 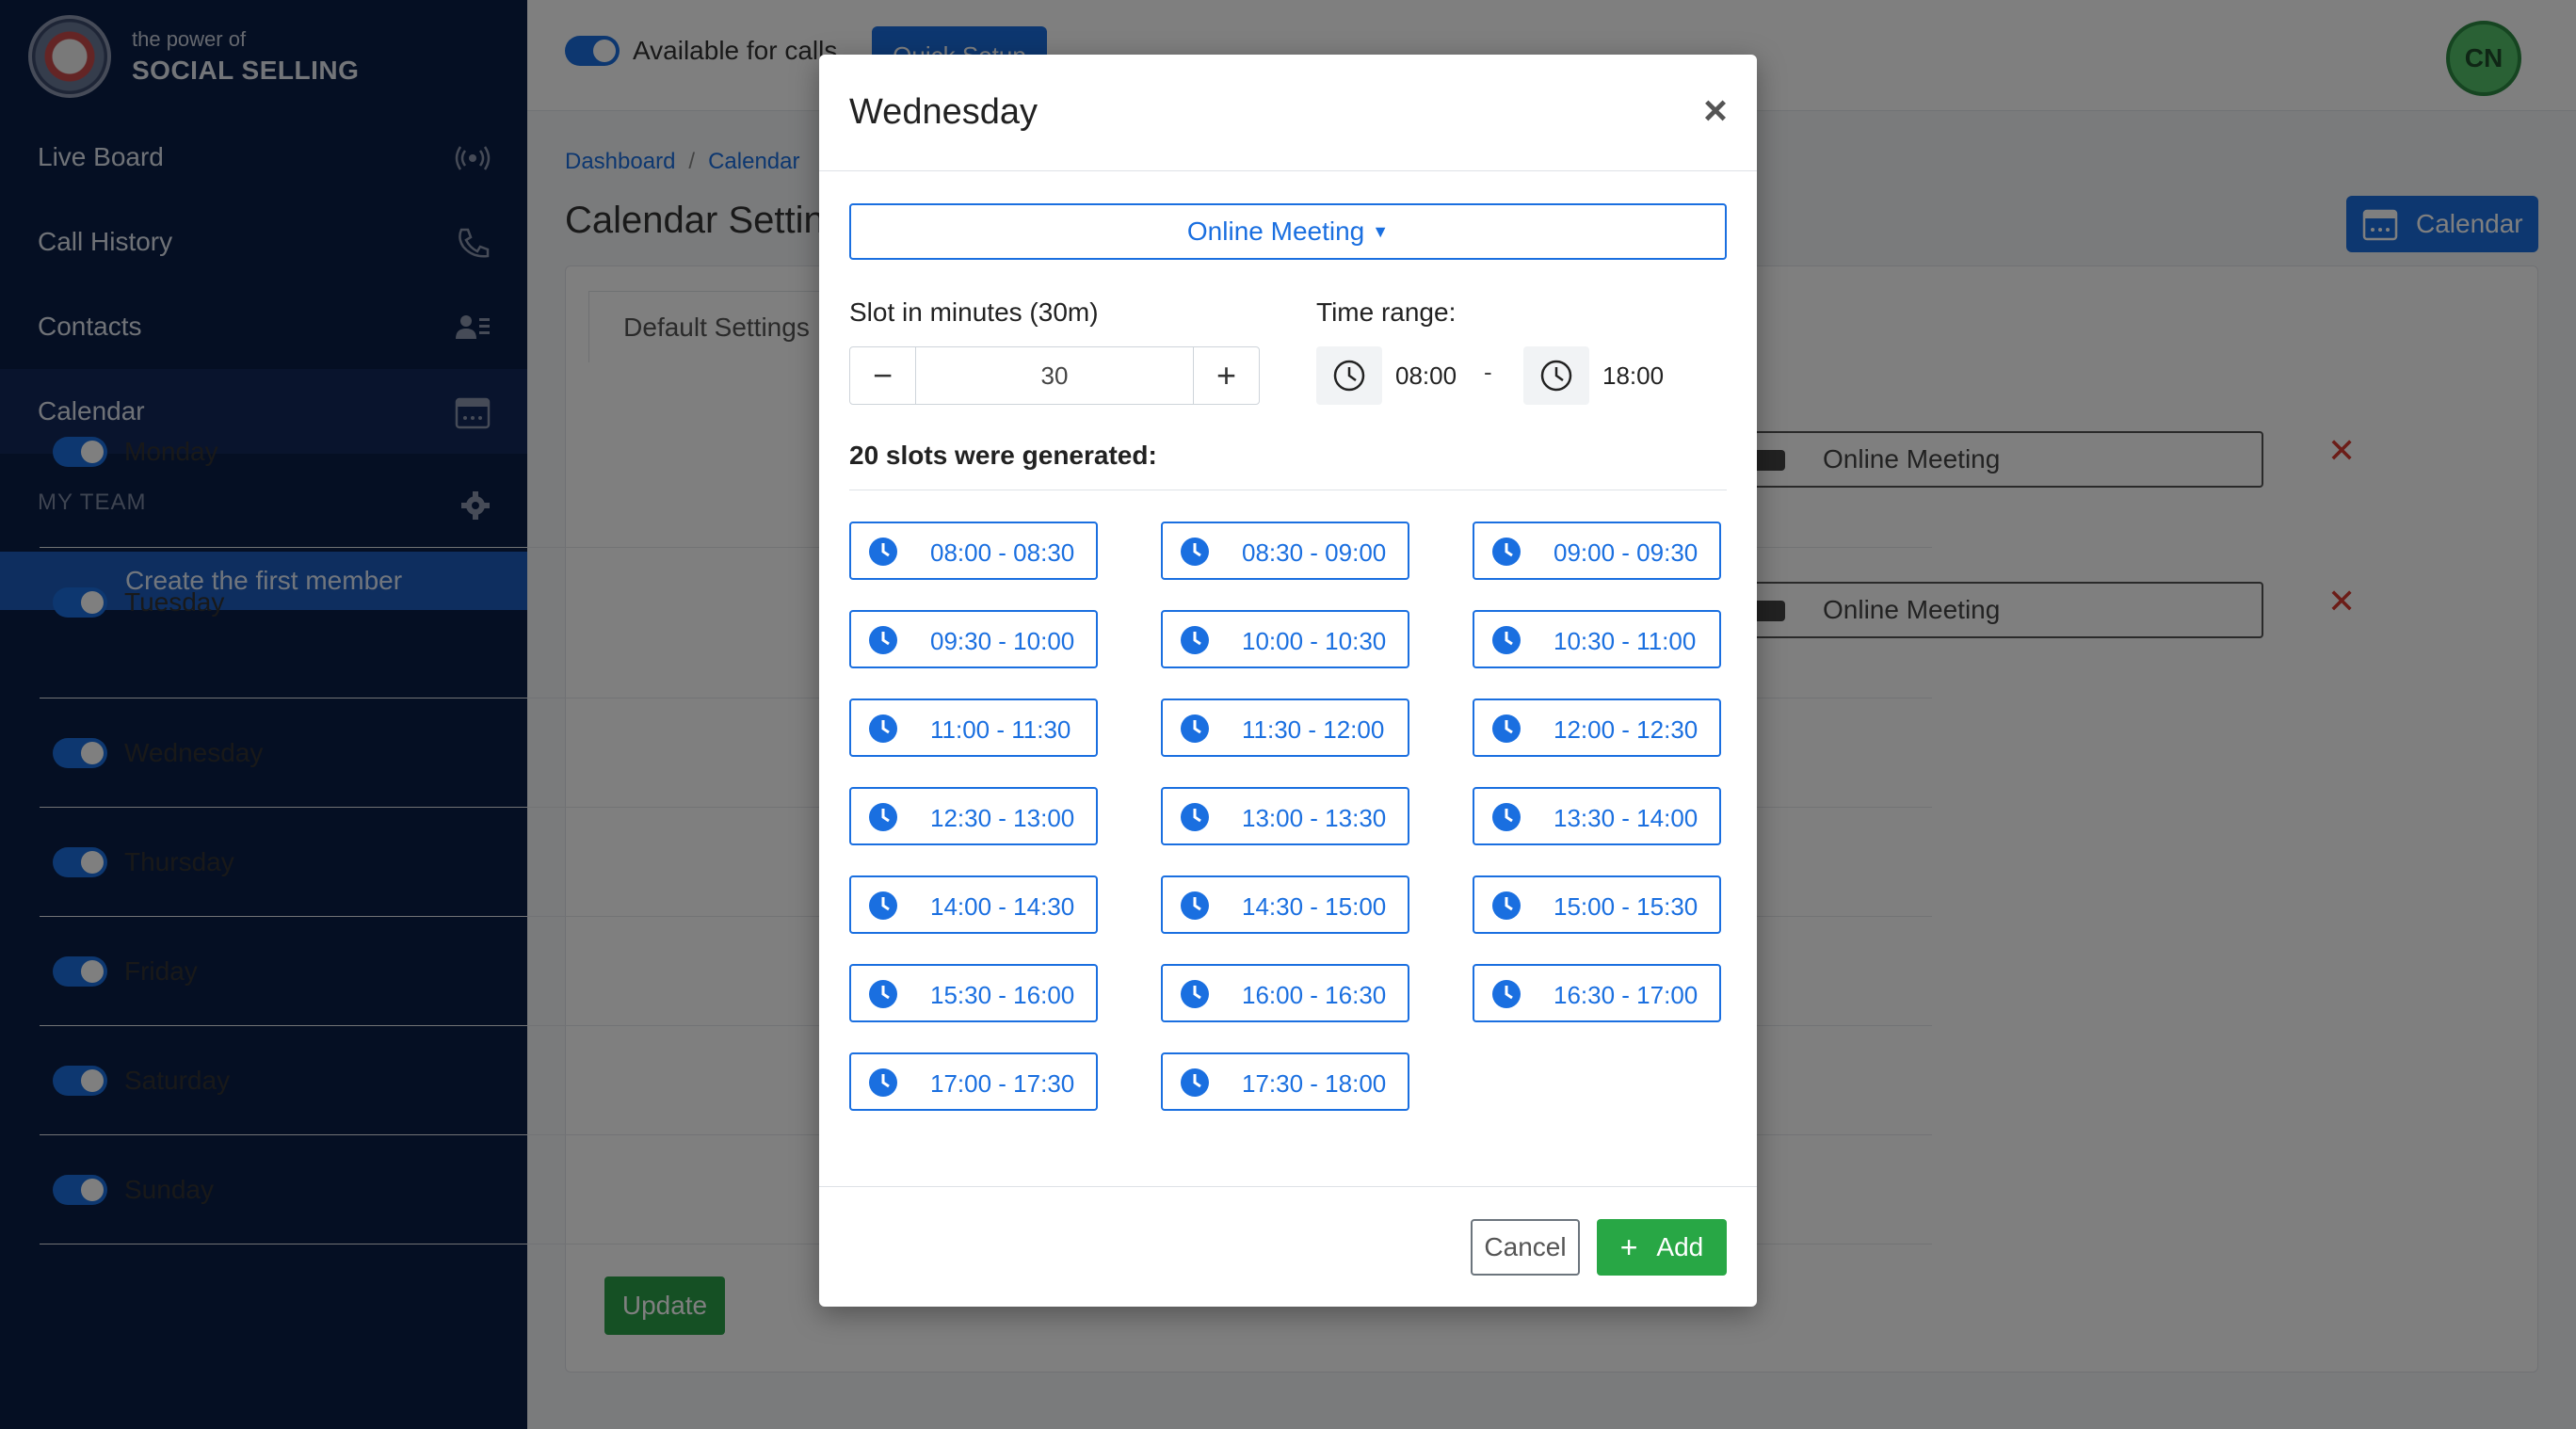 I want to click on modal-title: Wednesday, so click(x=943, y=112).